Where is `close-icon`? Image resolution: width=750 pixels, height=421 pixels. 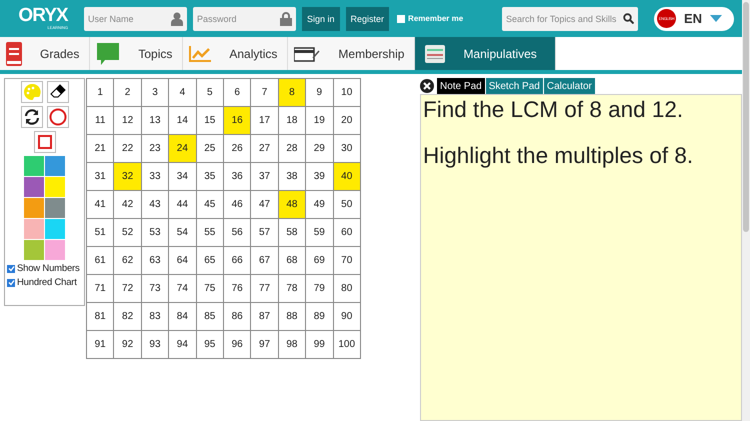
close-icon is located at coordinates (427, 86).